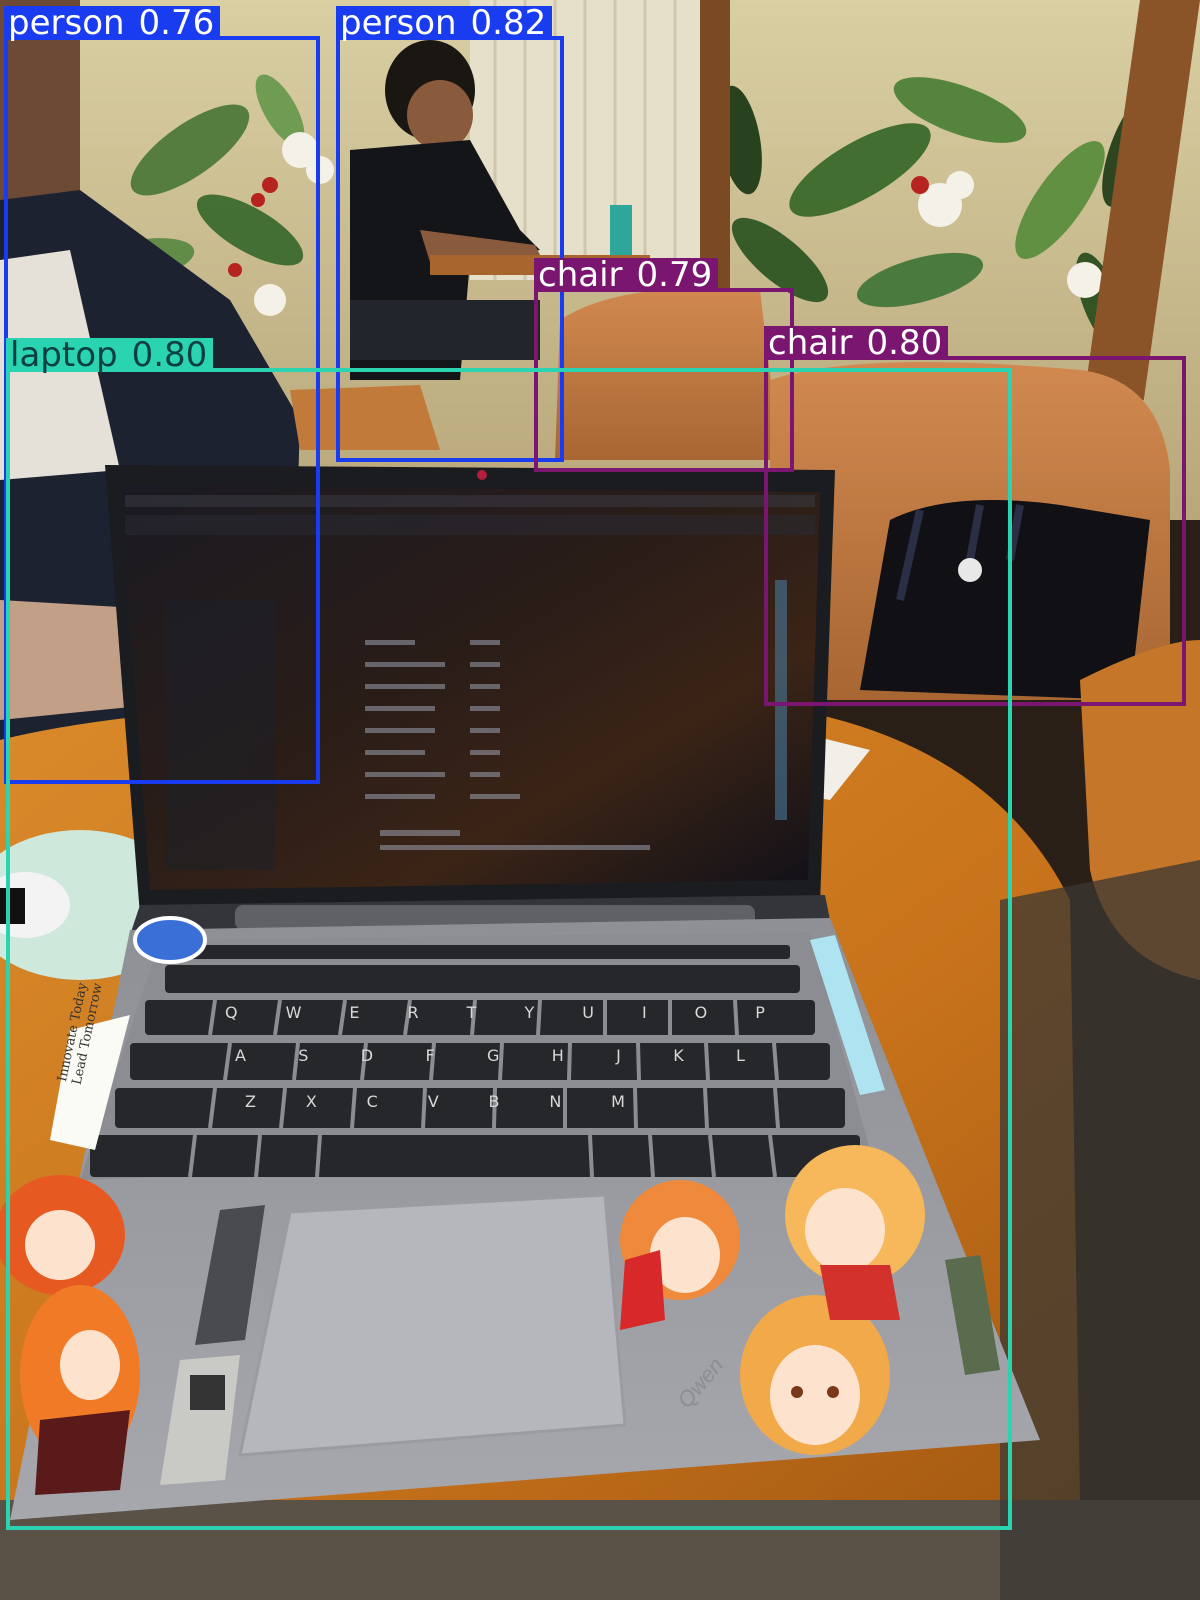 The height and width of the screenshot is (1600, 1200). I want to click on detection-score: 0.82, so click(508, 23).